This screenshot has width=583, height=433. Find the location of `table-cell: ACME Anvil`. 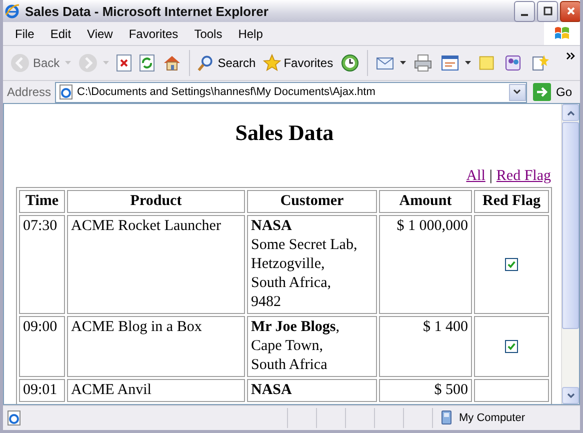

table-cell: ACME Anvil is located at coordinates (156, 390).